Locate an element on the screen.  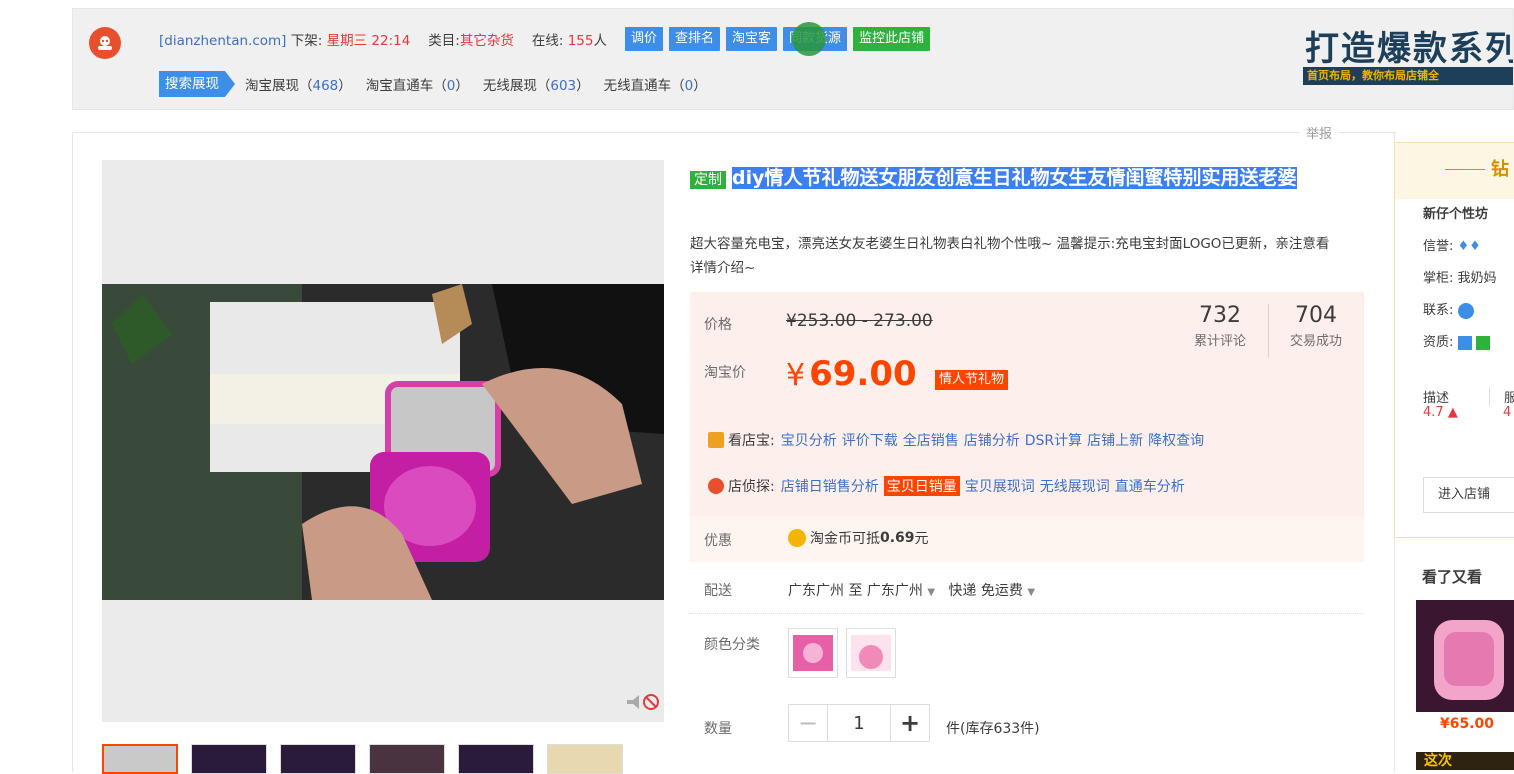
service-score-label: 服 is located at coordinates (1501, 396).